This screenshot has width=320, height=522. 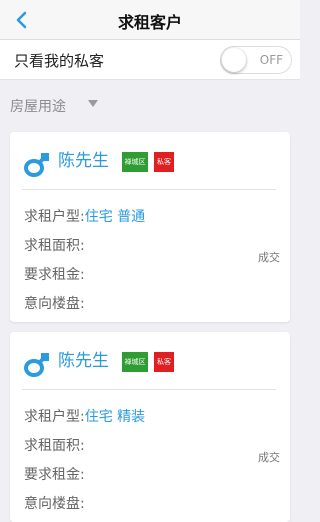 What do you see at coordinates (150, 105) in the screenshot?
I see `property-usage-filter: 房屋用途` at bounding box center [150, 105].